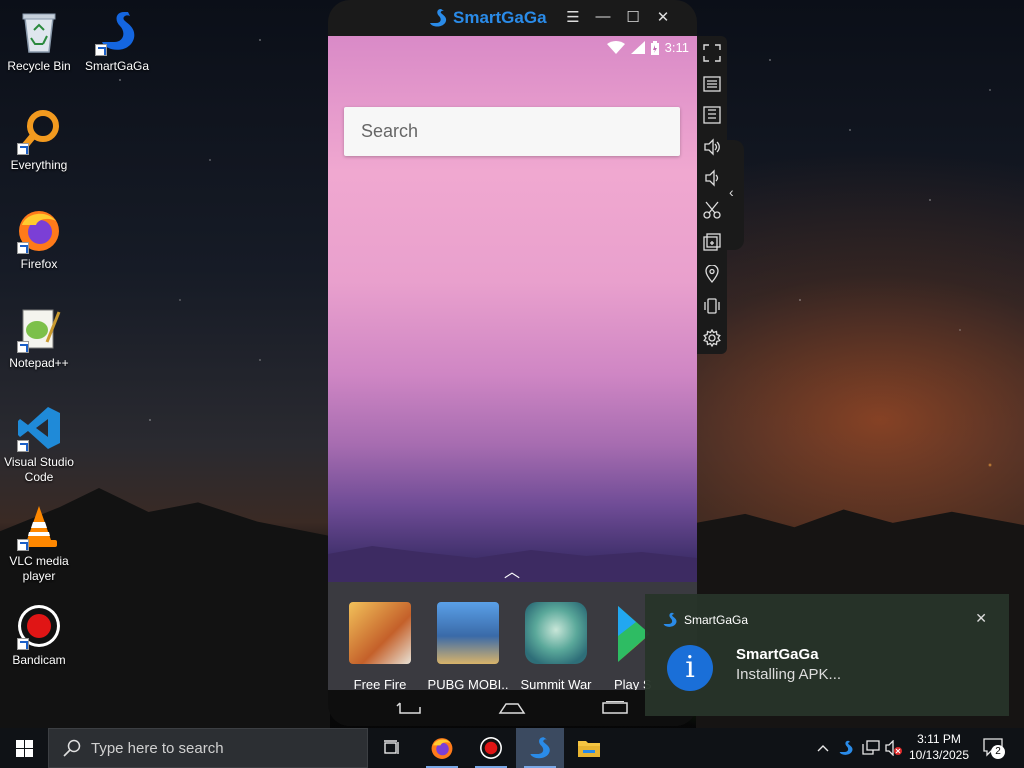 The height and width of the screenshot is (768, 1024). I want to click on desktop-icon-bandicam: Bandicam, so click(39, 635).